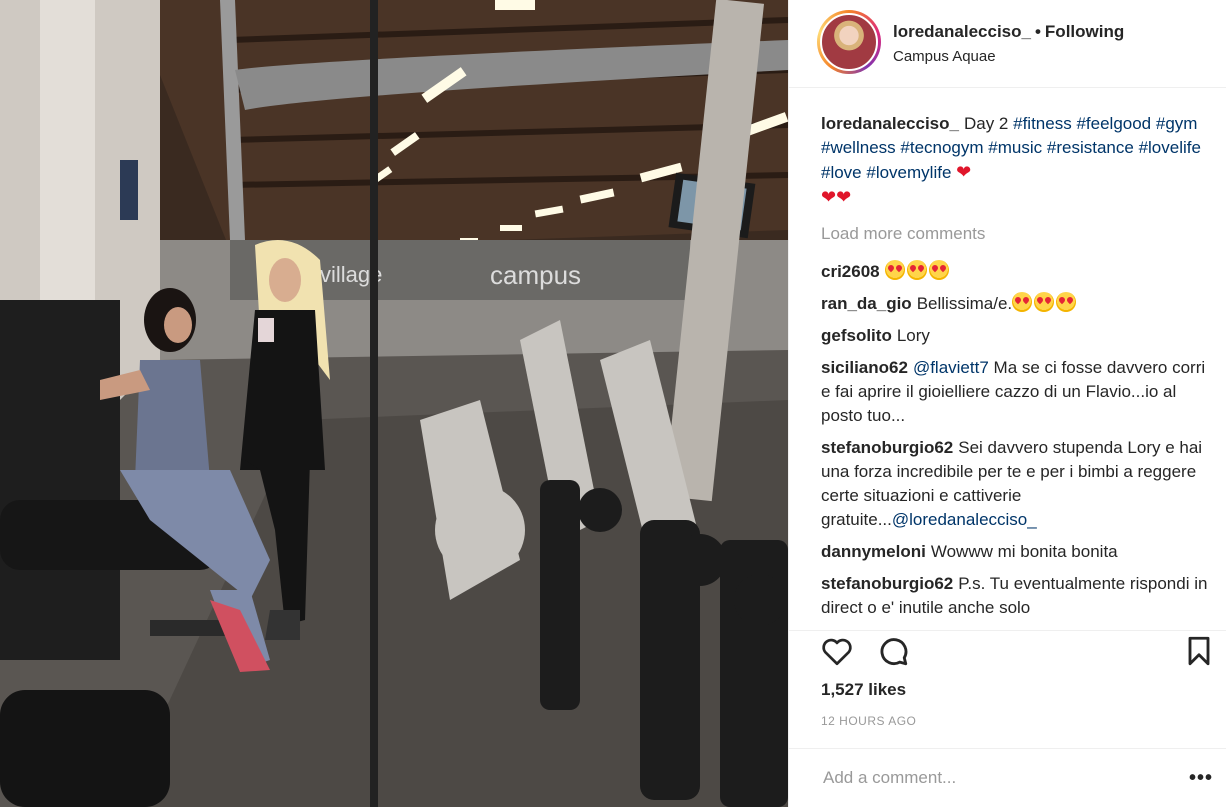 The width and height of the screenshot is (1226, 807). Describe the element at coordinates (986, 123) in the screenshot. I see `caption-text: Day 2` at that location.